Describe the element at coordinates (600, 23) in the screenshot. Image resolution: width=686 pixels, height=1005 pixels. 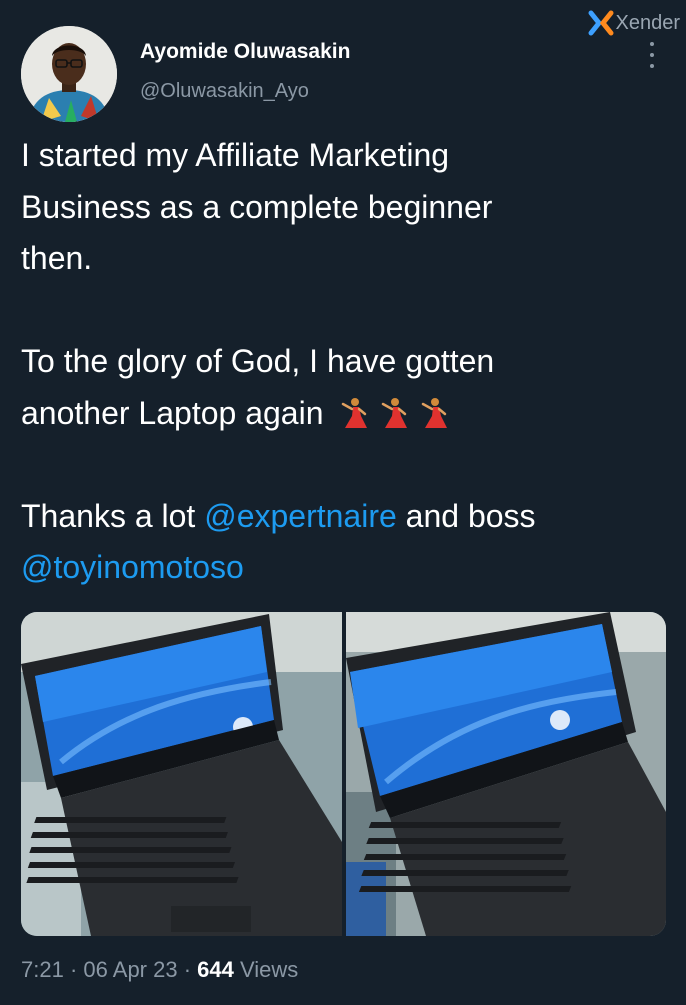
I see `xender-x-logo-icon` at that location.